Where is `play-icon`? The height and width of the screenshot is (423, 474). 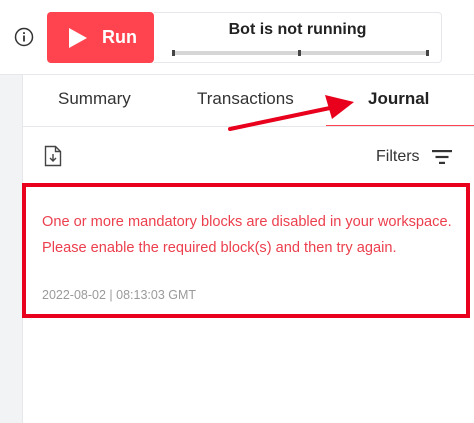 play-icon is located at coordinates (78, 37).